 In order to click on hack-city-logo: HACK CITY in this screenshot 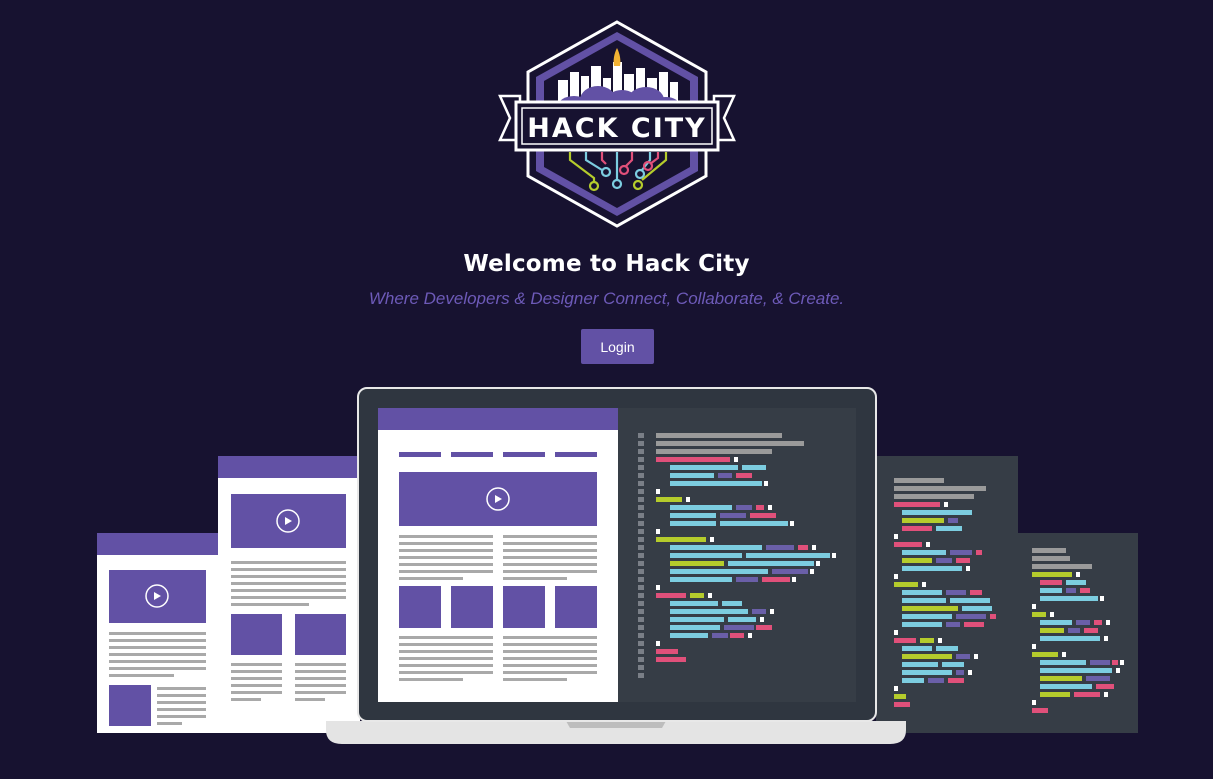, I will do `click(617, 124)`.